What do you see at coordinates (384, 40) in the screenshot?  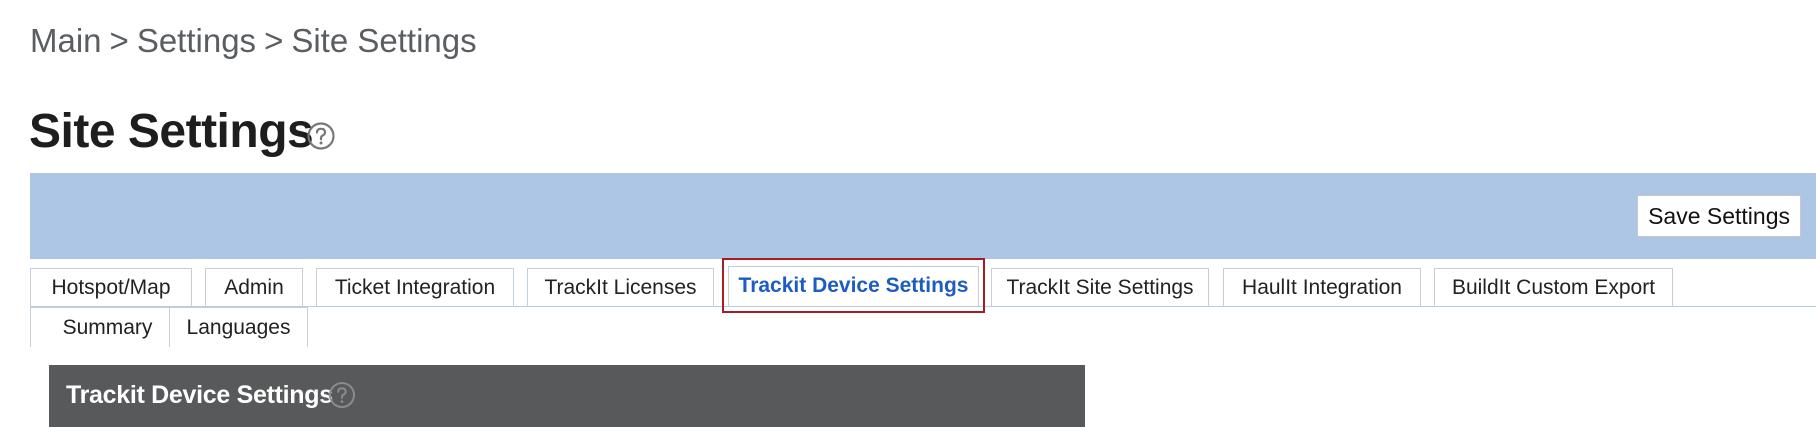 I see `breadcrumb-current: Site Settings` at bounding box center [384, 40].